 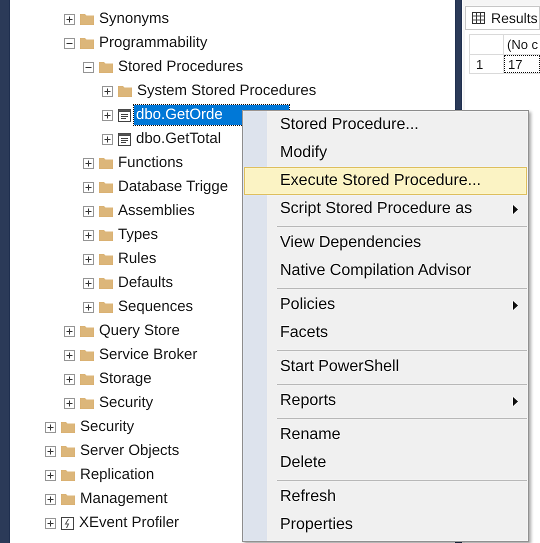 What do you see at coordinates (124, 499) in the screenshot?
I see `tree-item: Management` at bounding box center [124, 499].